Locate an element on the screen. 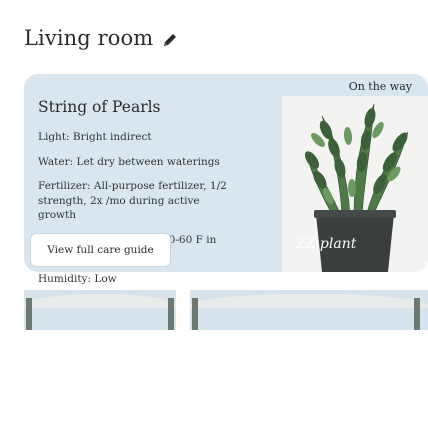 This screenshot has height=428, width=428. delivery-status: On the way is located at coordinates (380, 86).